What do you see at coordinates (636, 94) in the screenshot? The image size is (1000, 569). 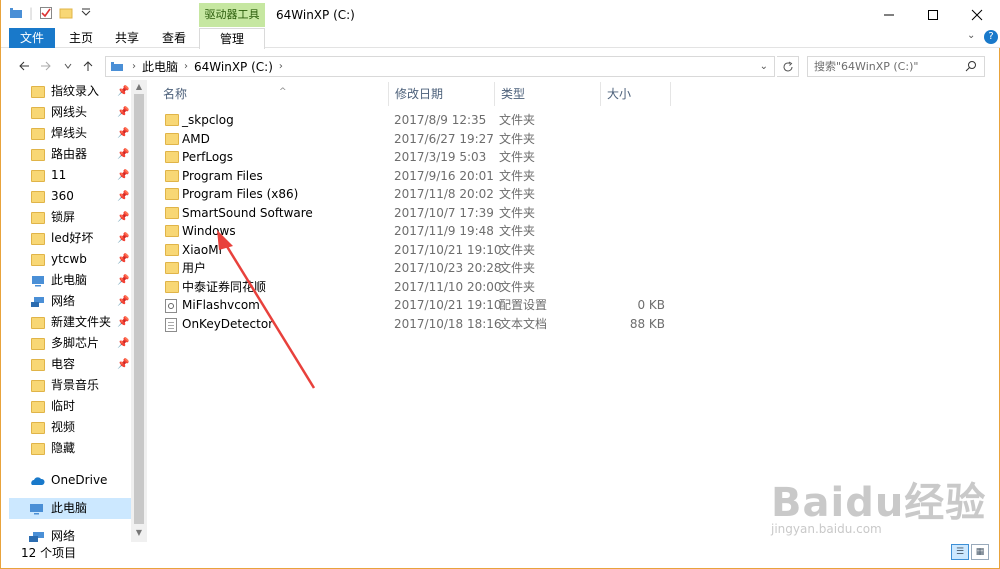 I see `column-header-size: 大小` at bounding box center [636, 94].